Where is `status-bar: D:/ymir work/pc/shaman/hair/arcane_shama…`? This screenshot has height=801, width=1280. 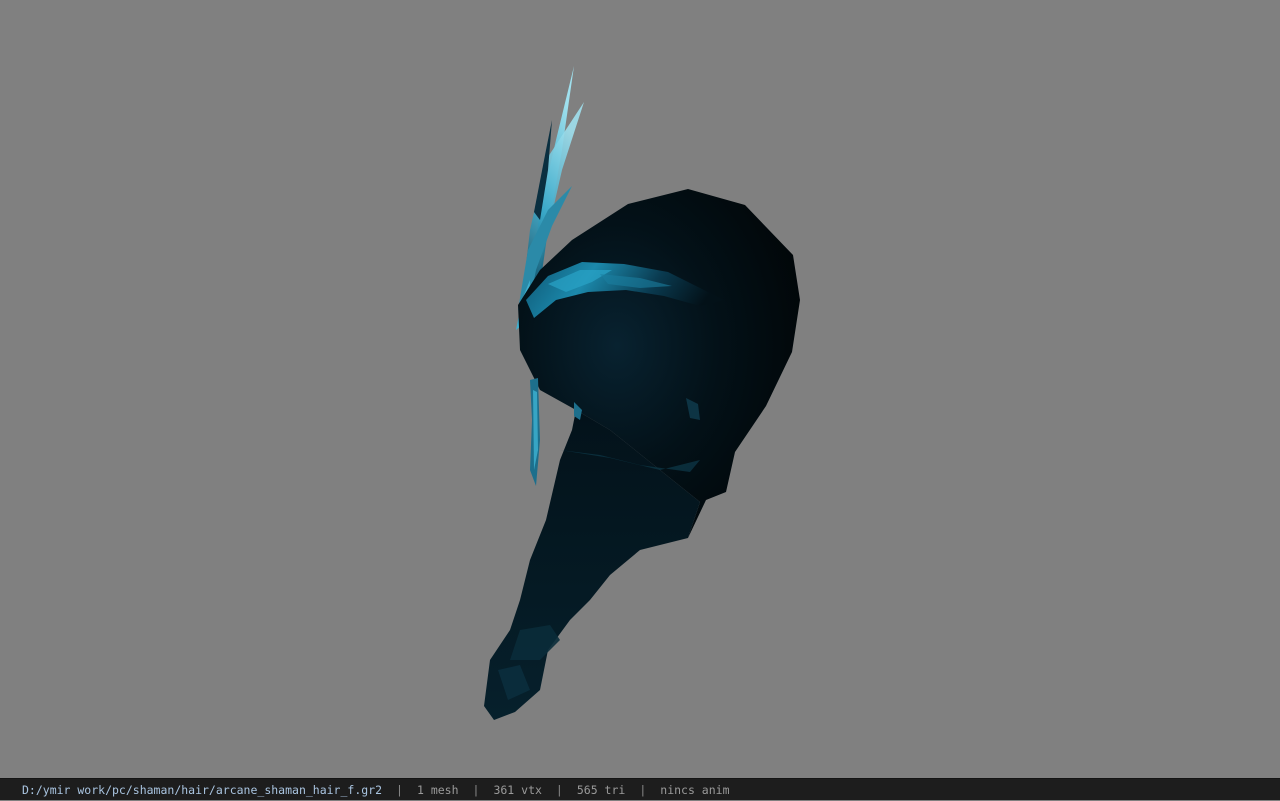 status-bar: D:/ymir work/pc/shaman/hair/arcane_shama… is located at coordinates (640, 789).